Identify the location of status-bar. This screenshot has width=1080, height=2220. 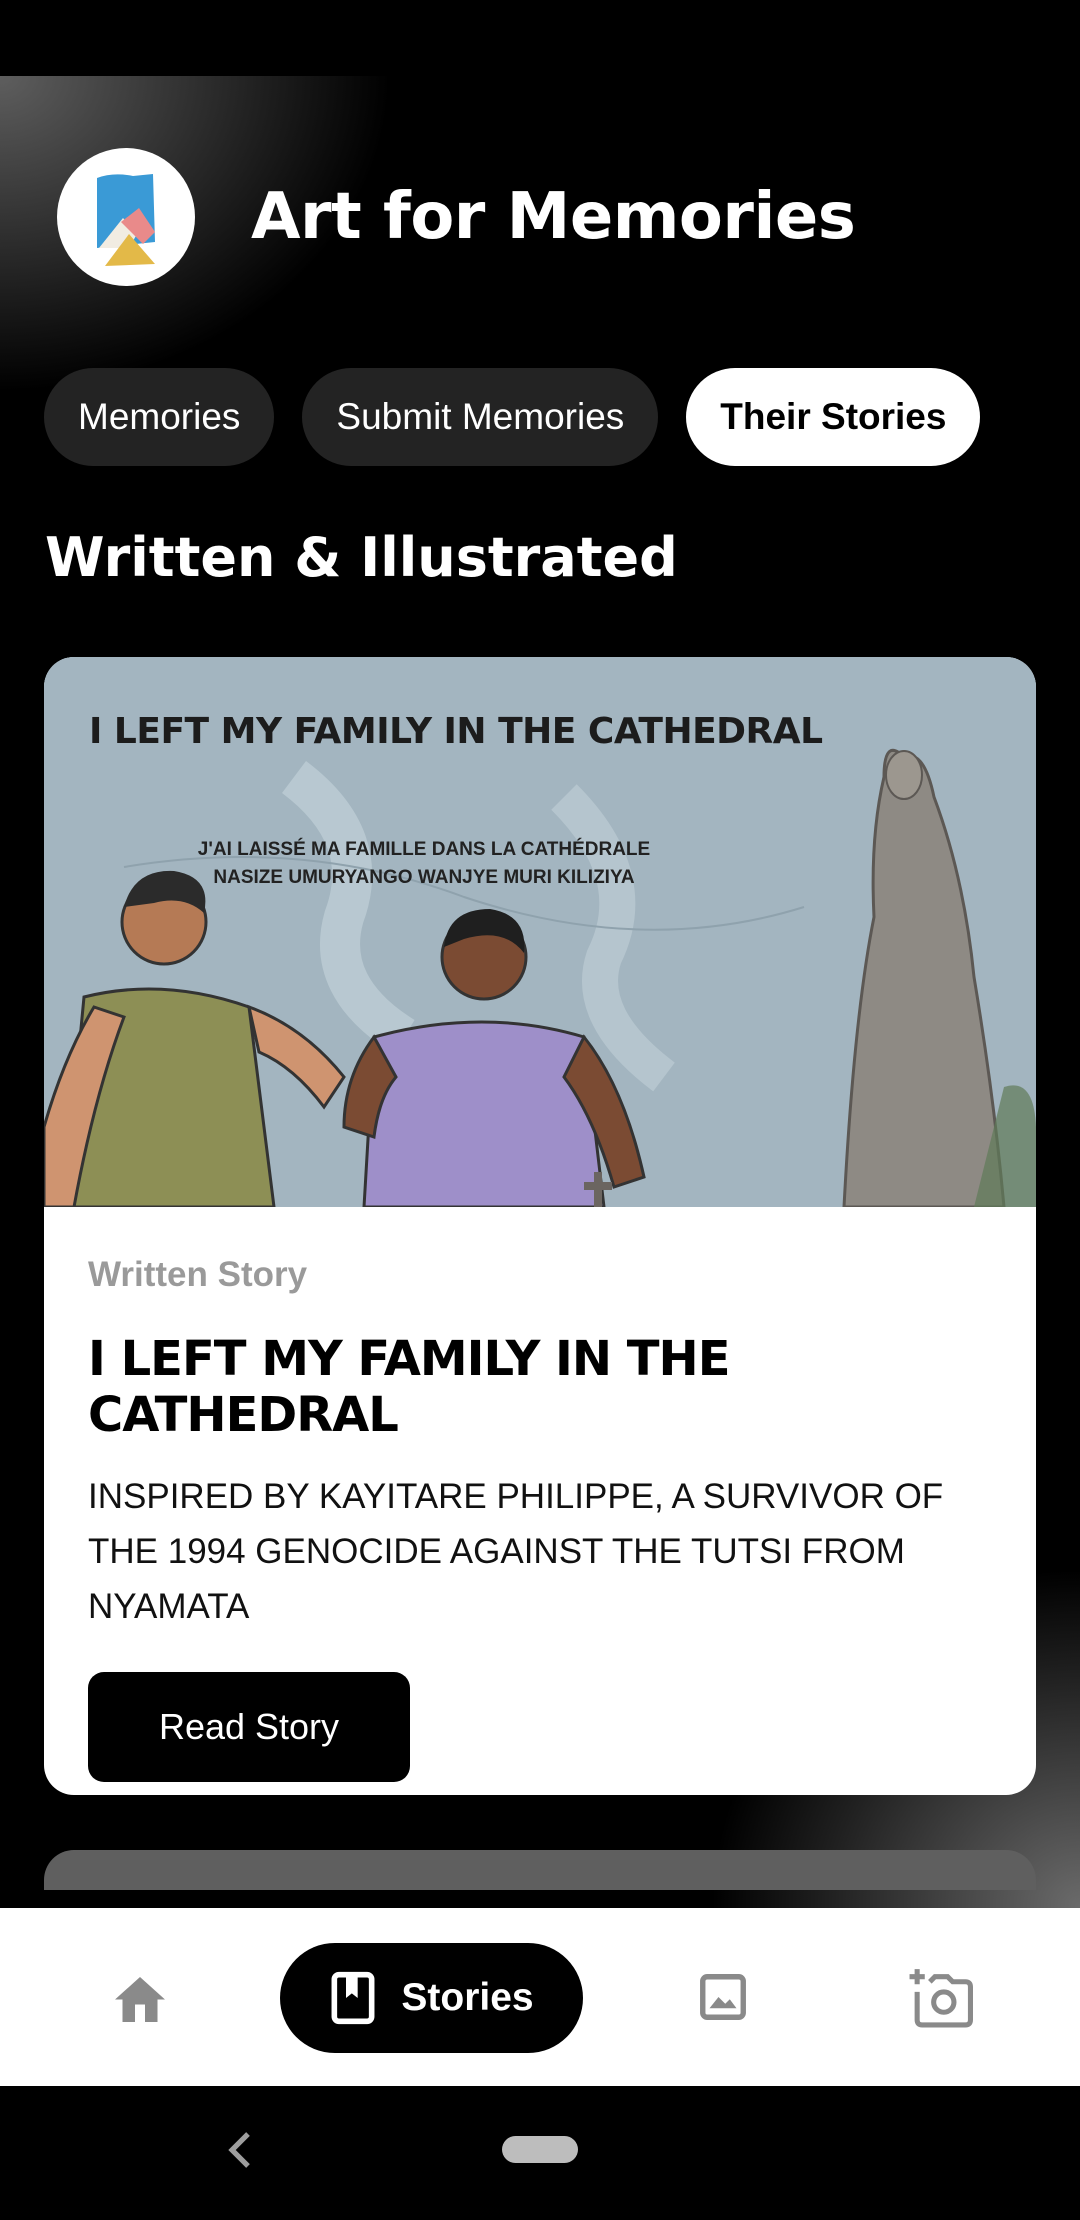
(540, 38).